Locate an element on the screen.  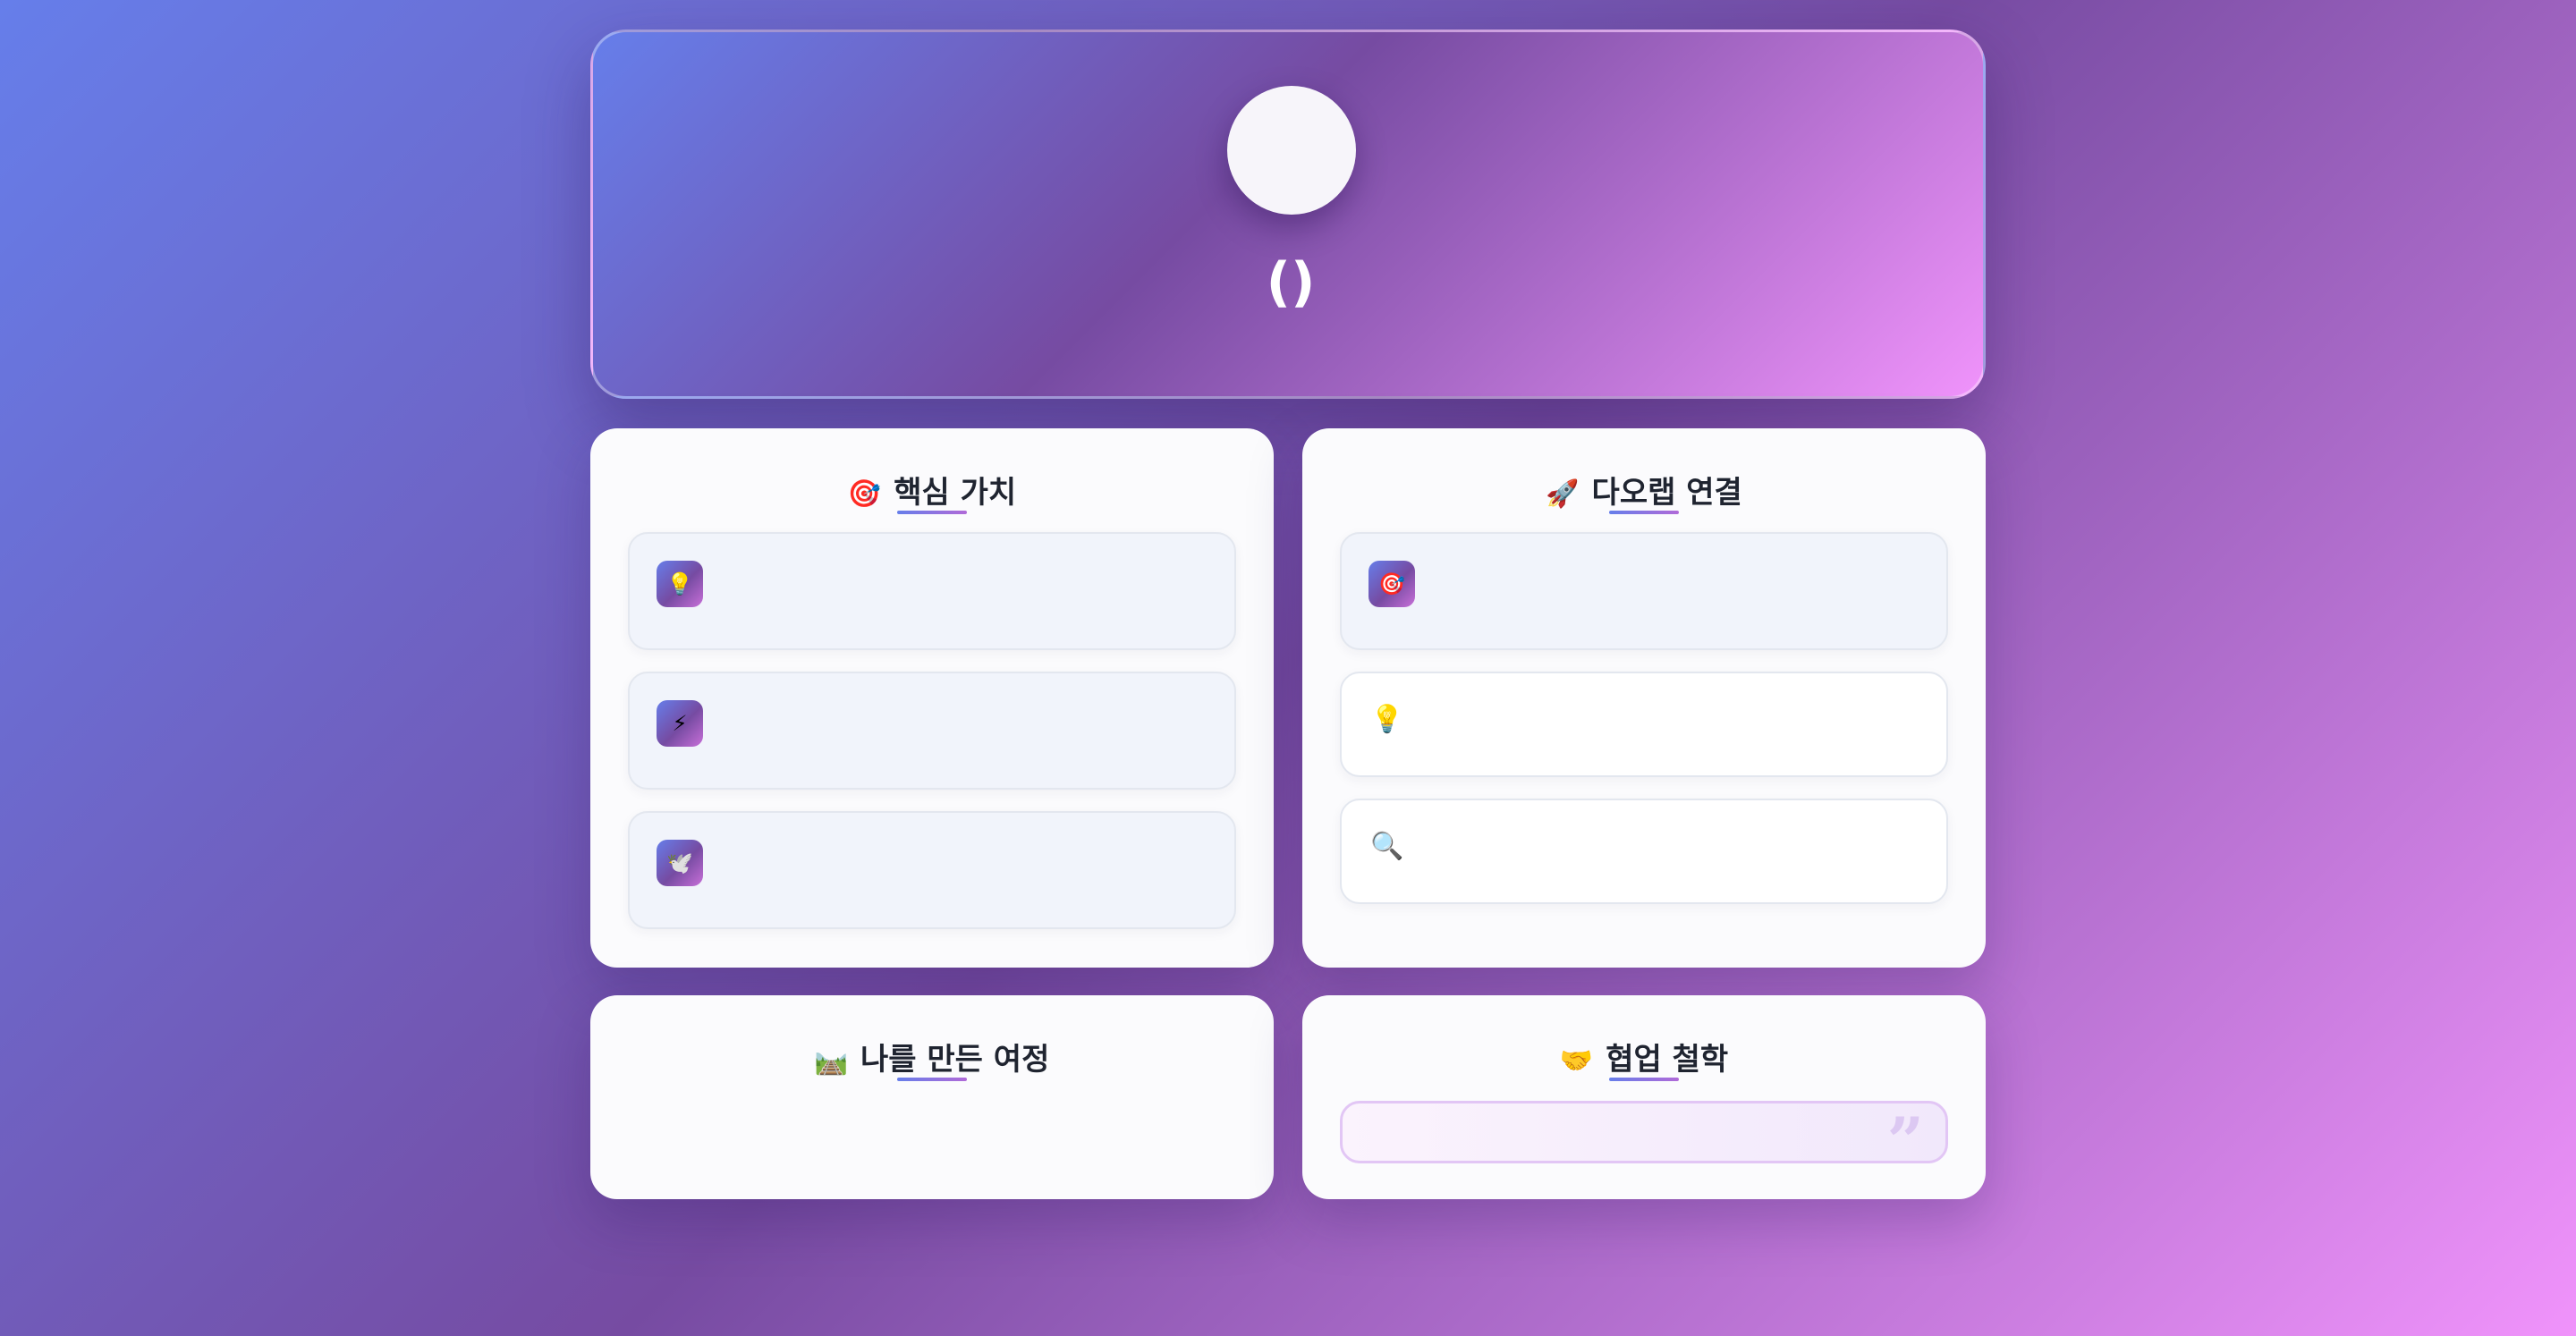
dove-icon: 🕊️ is located at coordinates (680, 863).